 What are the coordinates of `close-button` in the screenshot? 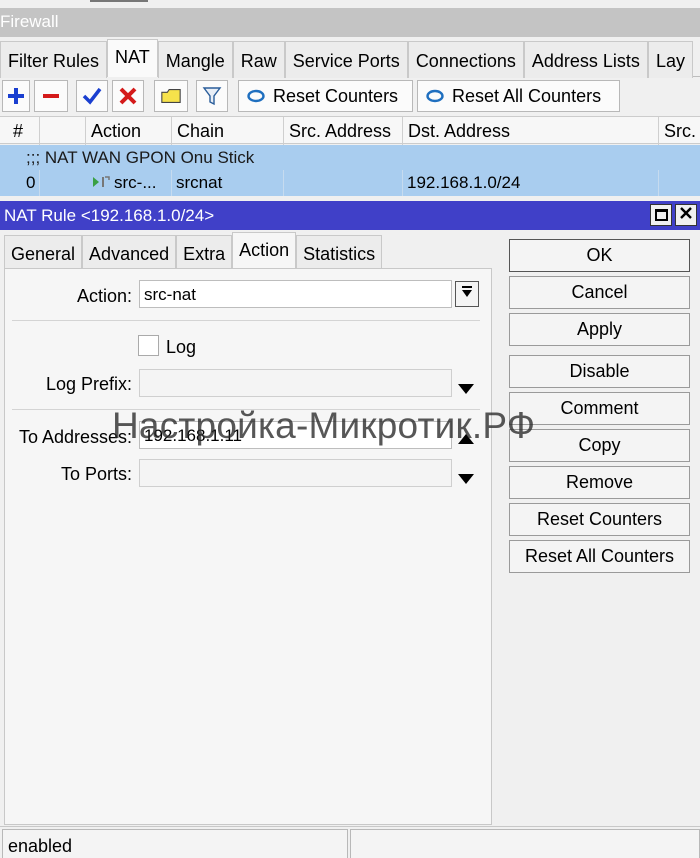 It's located at (686, 215).